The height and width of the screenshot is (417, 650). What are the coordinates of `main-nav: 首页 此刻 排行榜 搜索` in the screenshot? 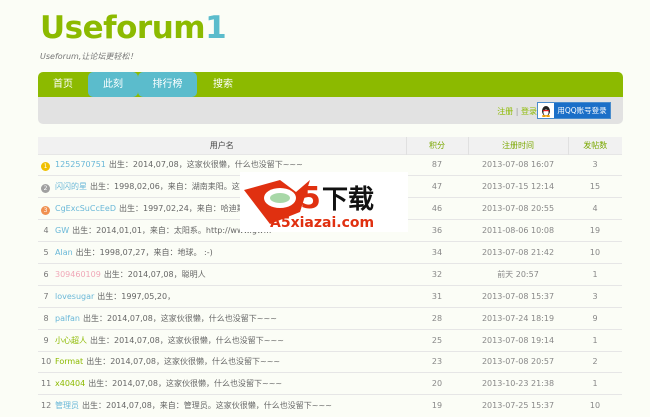 It's located at (330, 84).